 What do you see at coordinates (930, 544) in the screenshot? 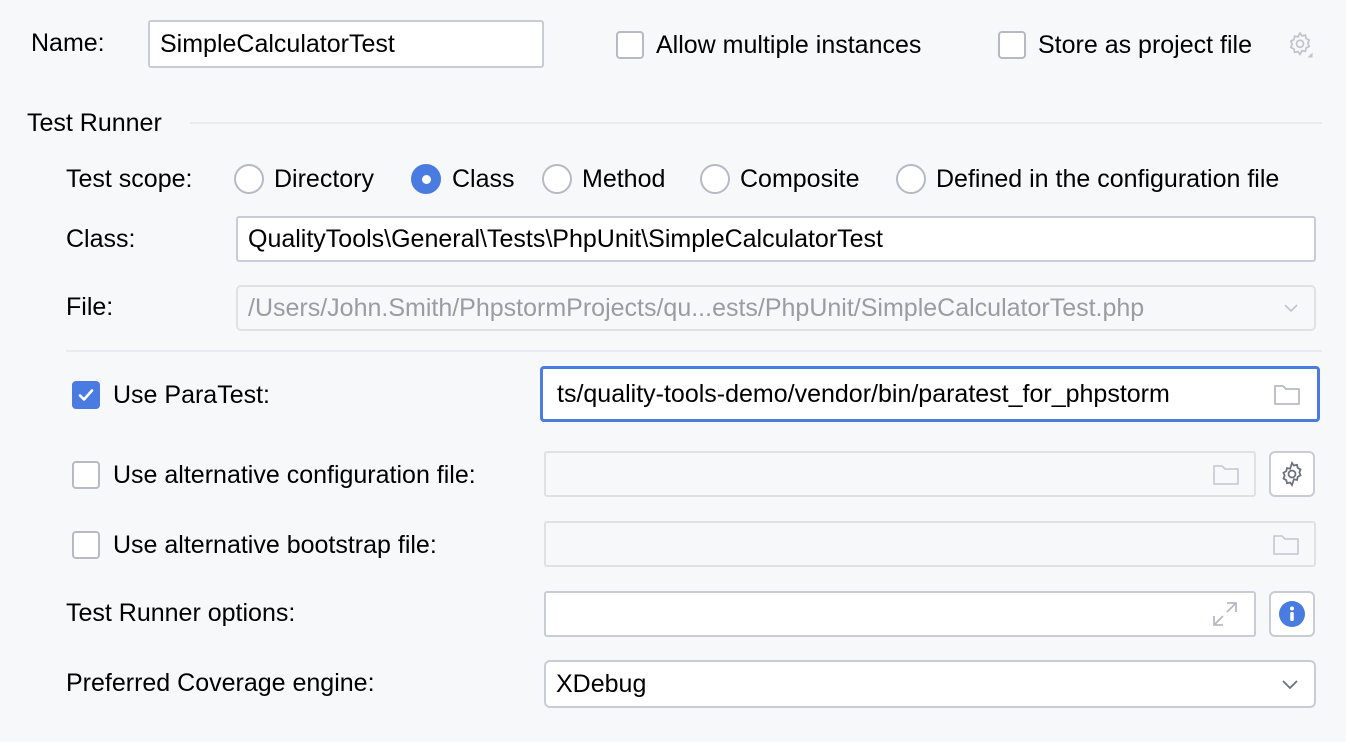
I see `alt-bootstrap-input` at bounding box center [930, 544].